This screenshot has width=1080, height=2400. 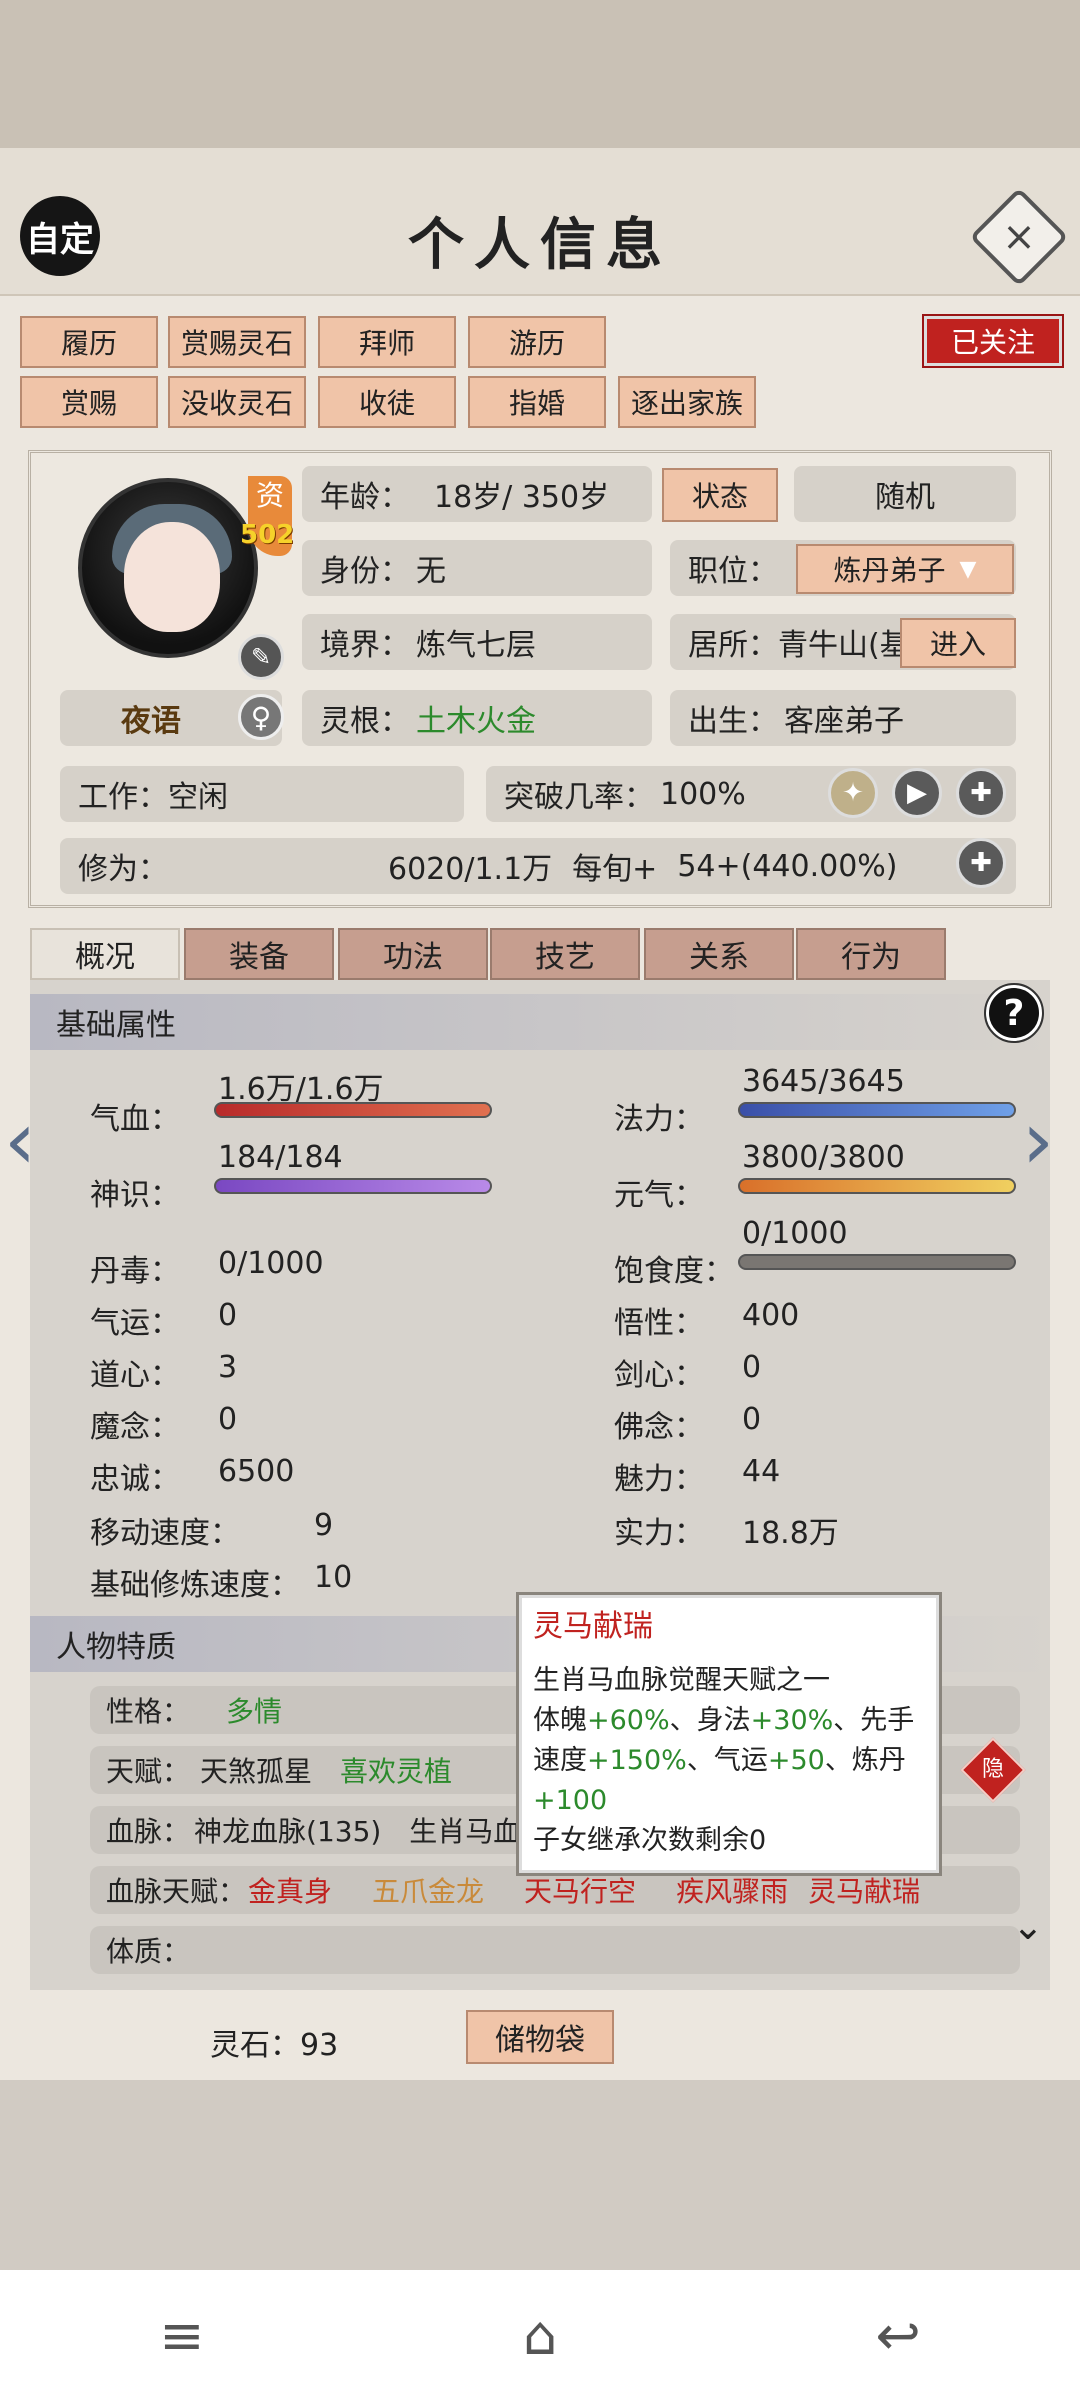 I want to click on stat-value: 18.8万, so click(x=790, y=1533).